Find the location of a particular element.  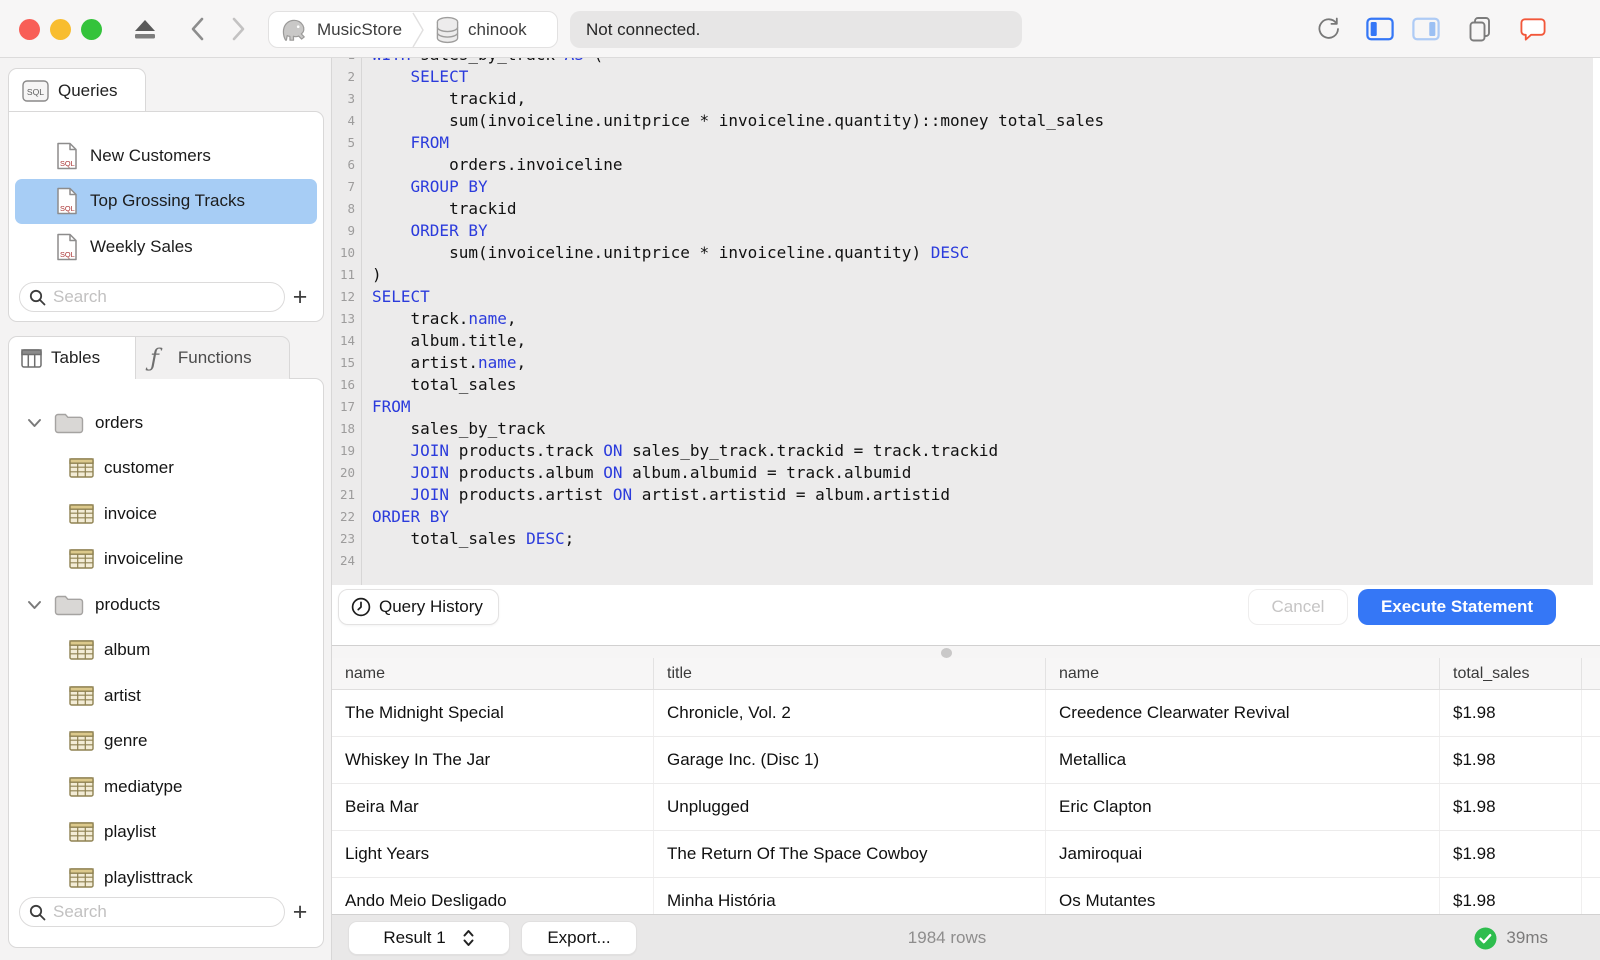

result-cell: Whiskey In The Jar is located at coordinates (493, 760).